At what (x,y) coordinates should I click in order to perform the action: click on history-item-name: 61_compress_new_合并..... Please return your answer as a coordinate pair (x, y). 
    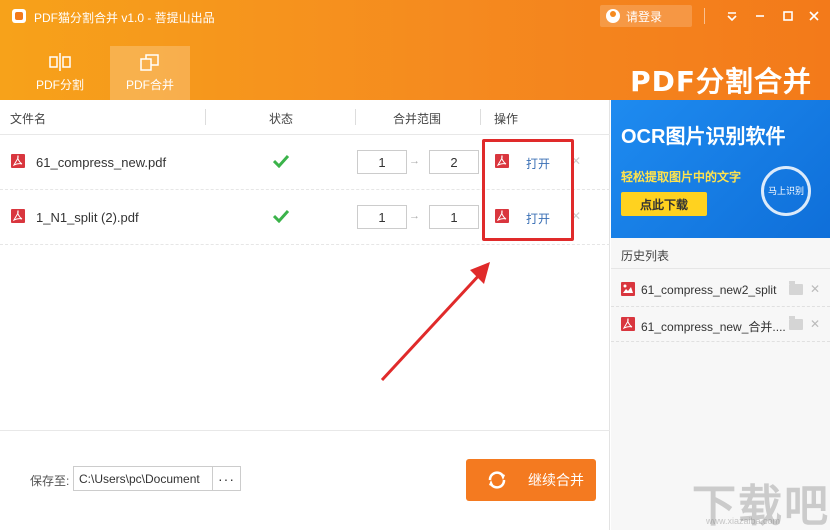
    Looking at the image, I should click on (713, 327).